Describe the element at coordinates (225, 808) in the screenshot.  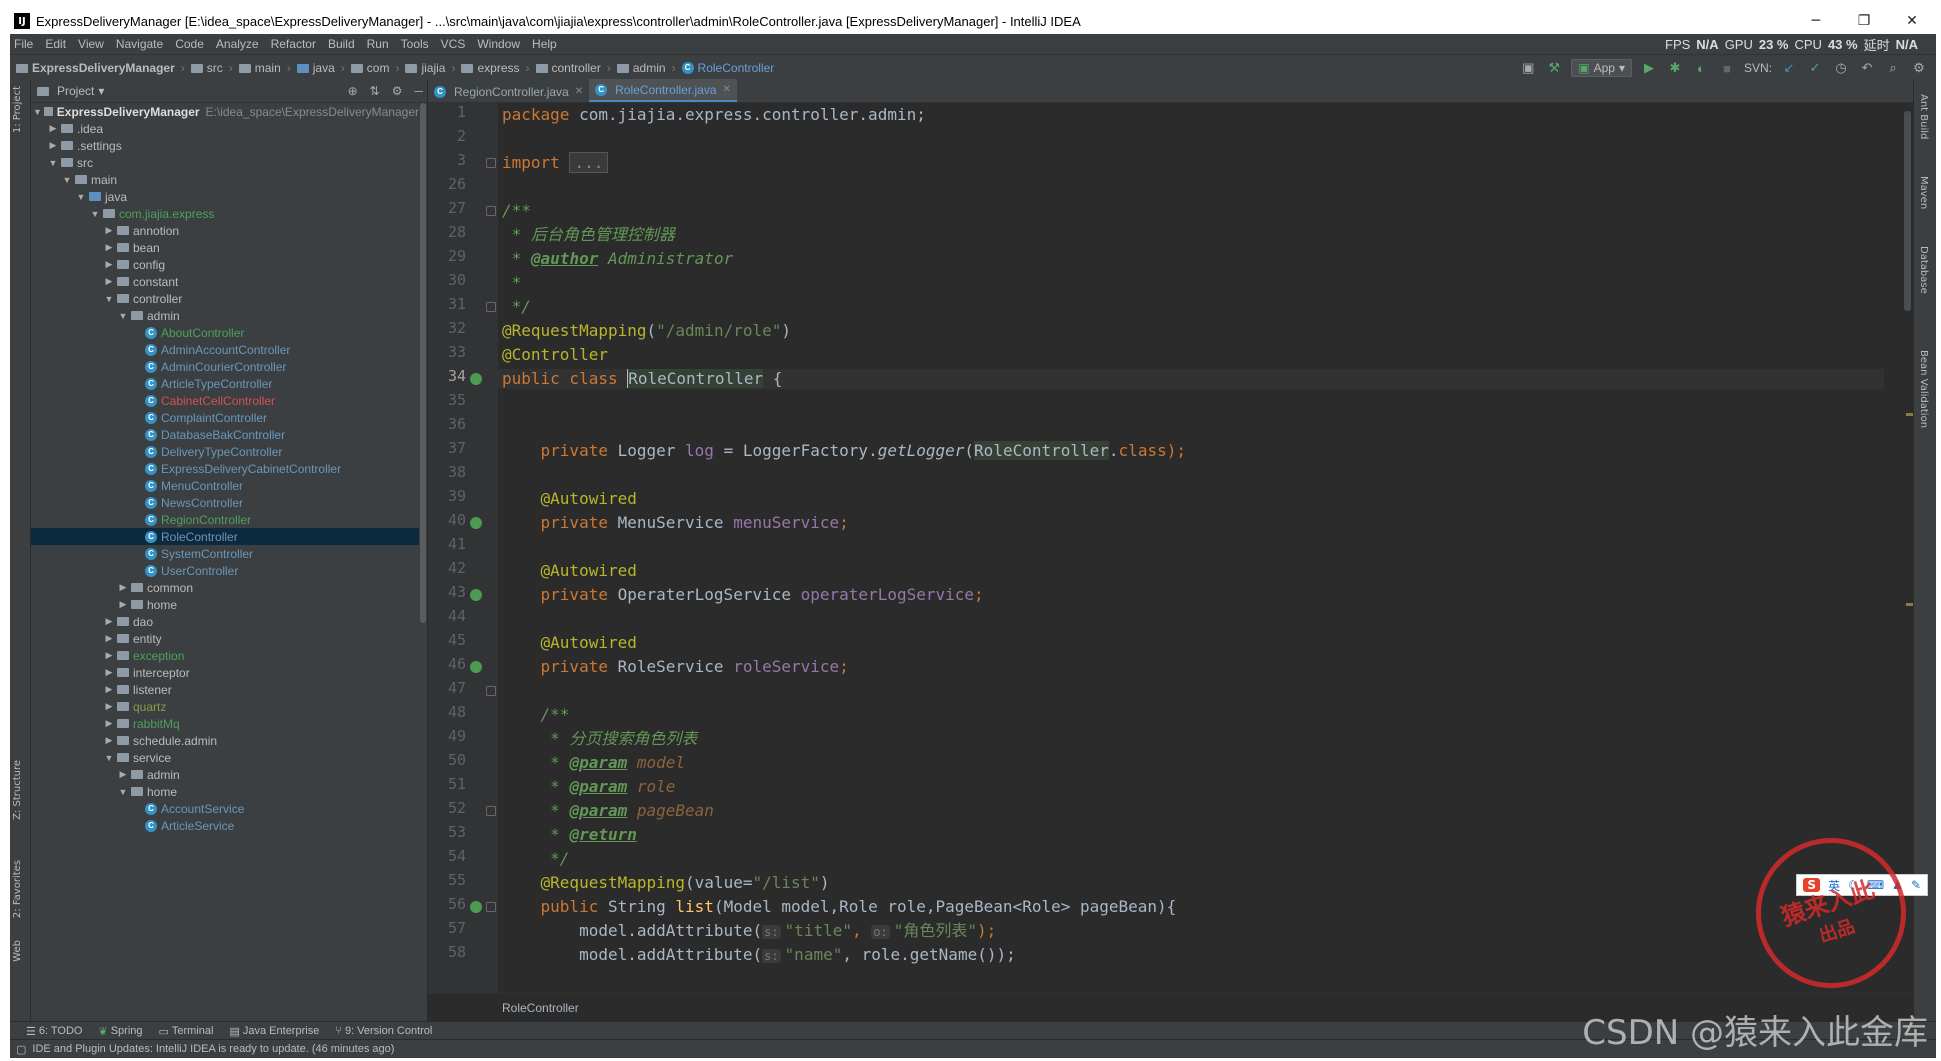
I see `tree-item: C AccountService` at that location.